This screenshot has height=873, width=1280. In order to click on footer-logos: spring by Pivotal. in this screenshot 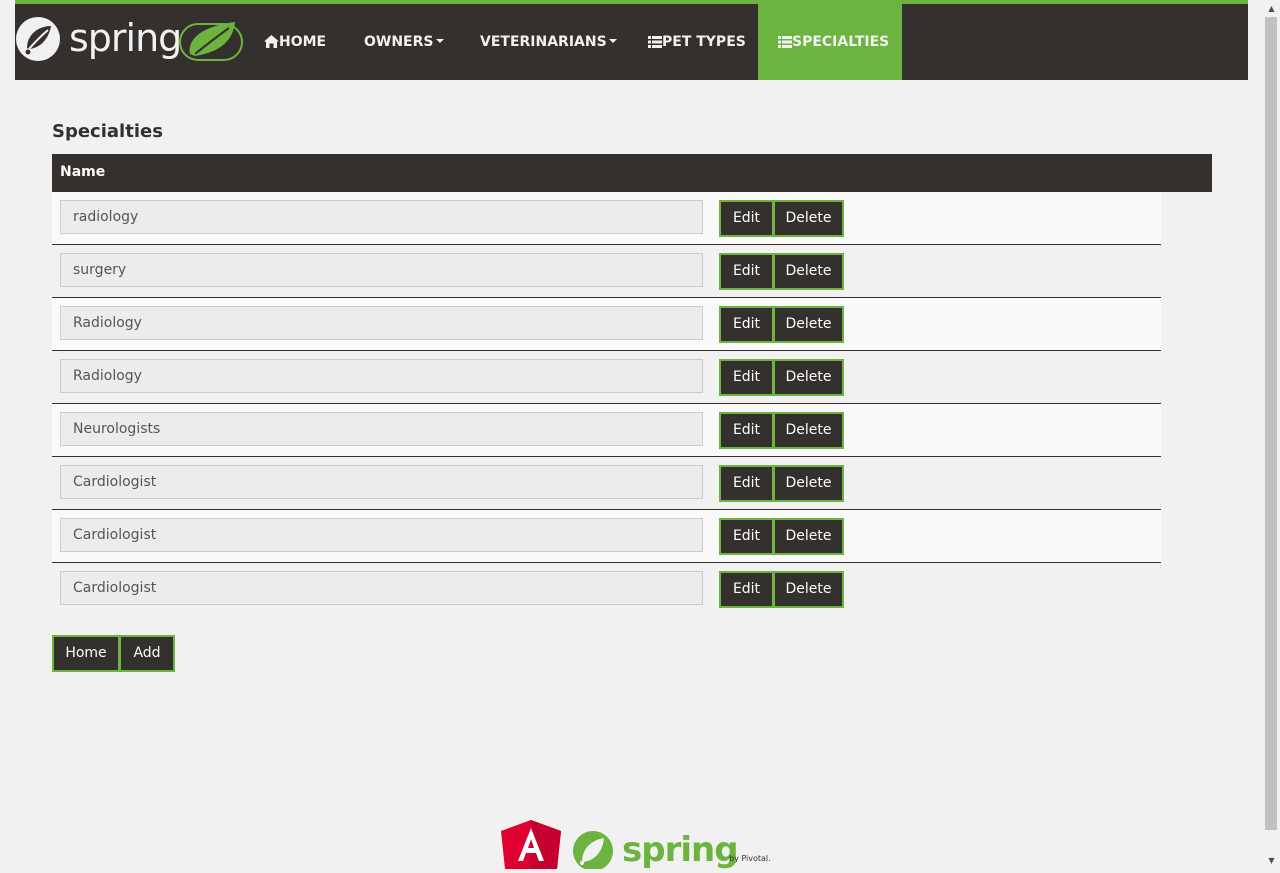, I will do `click(640, 844)`.